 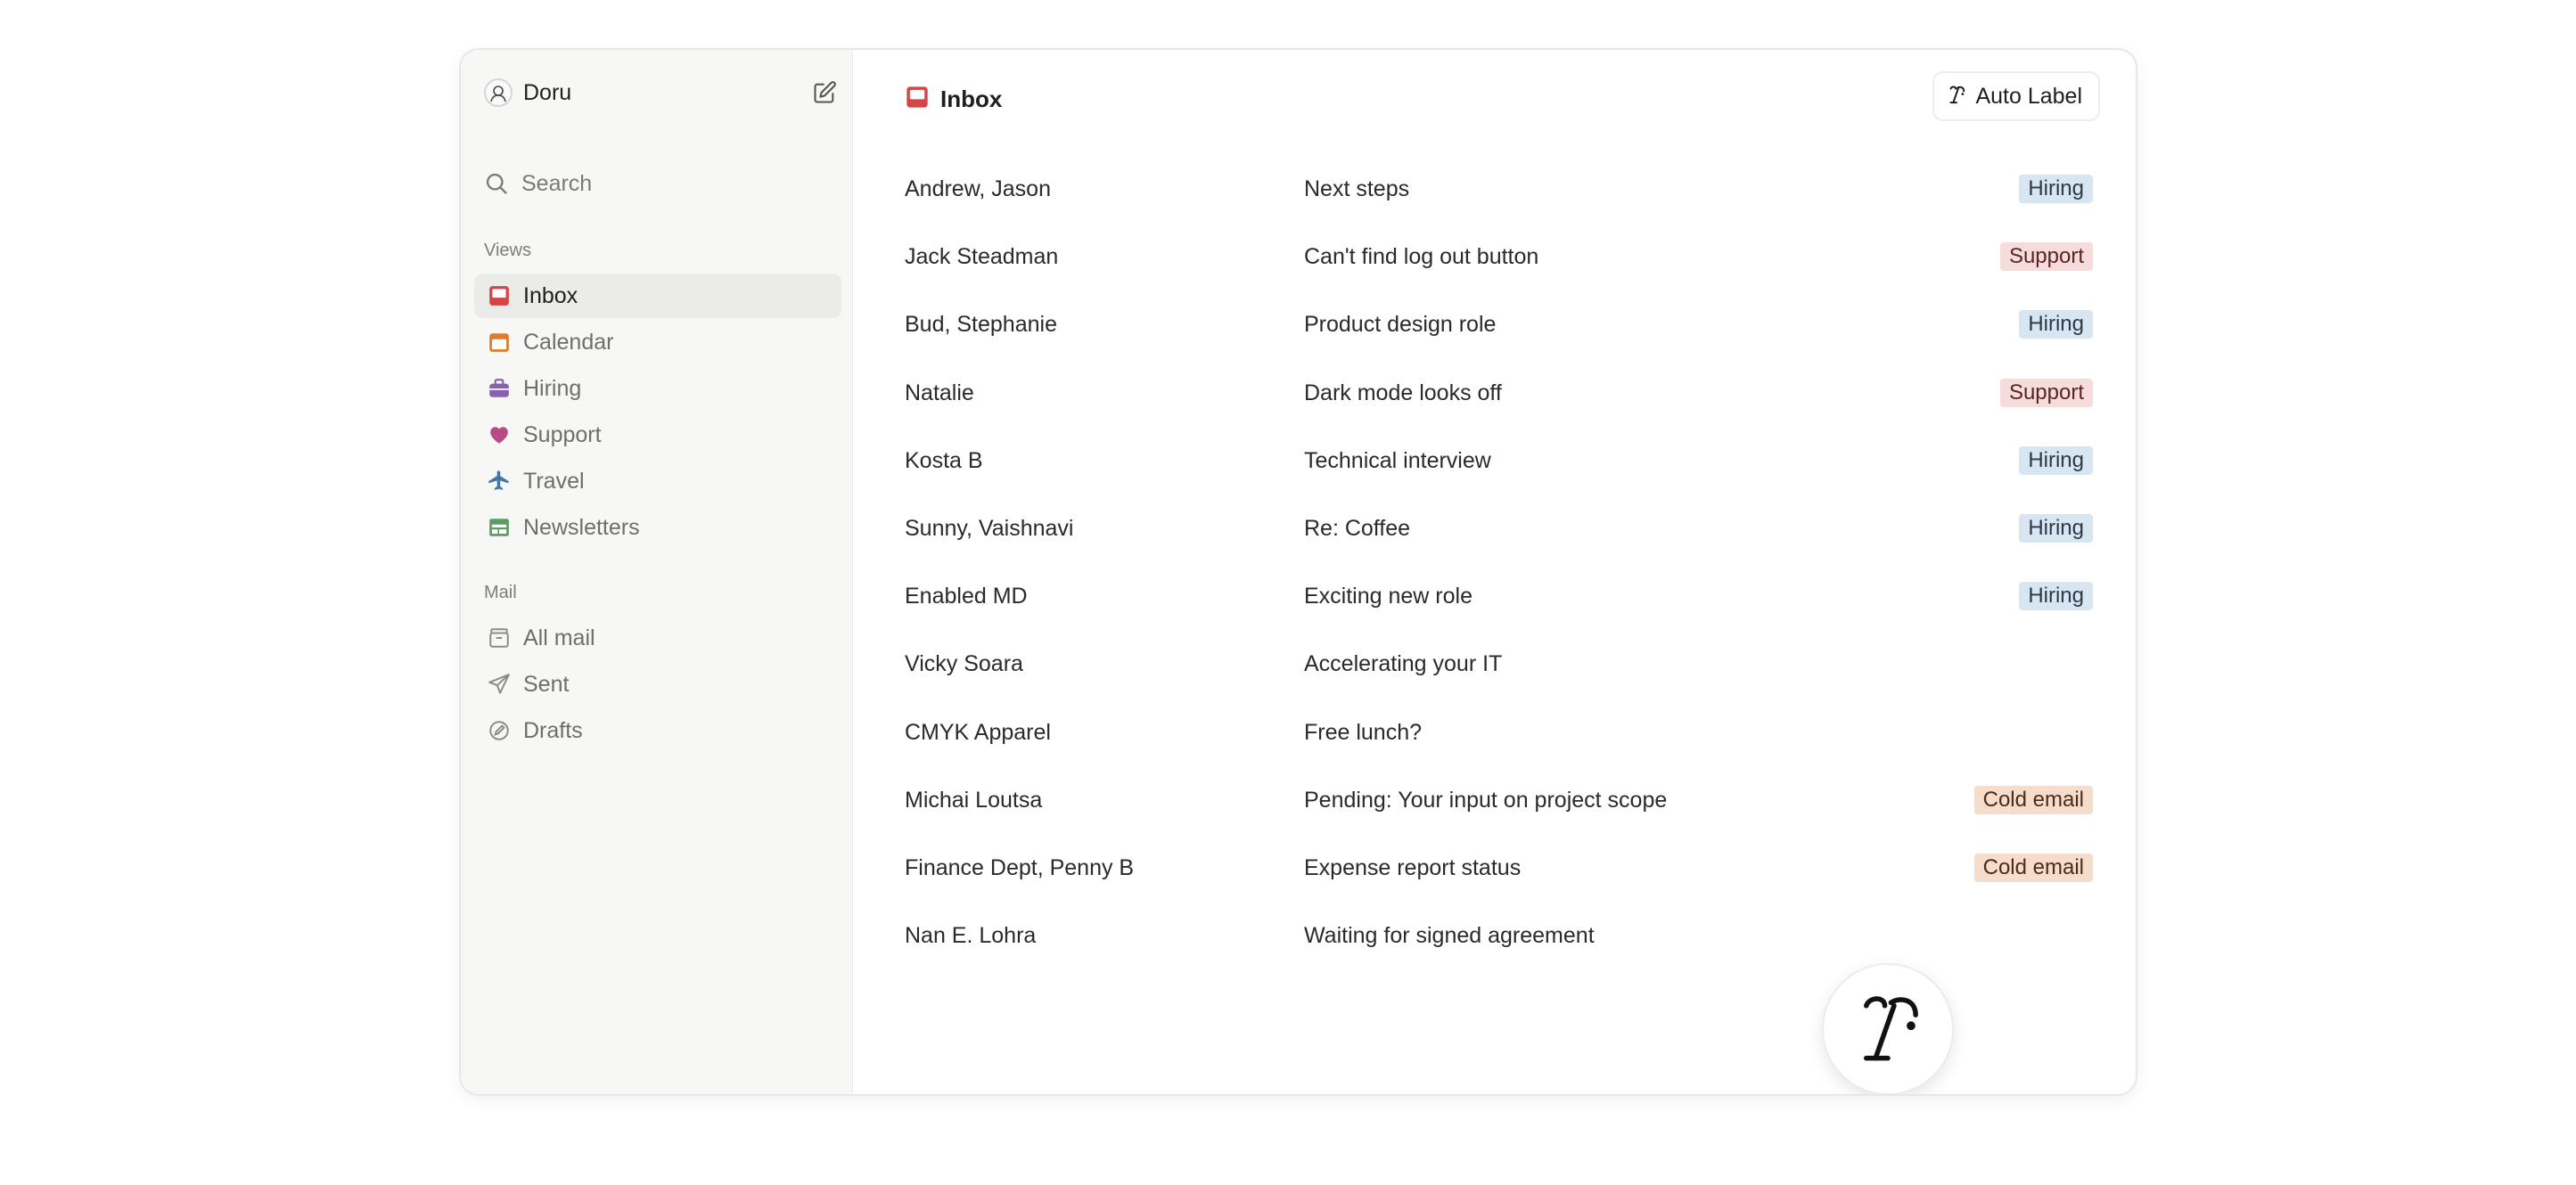 I want to click on assistant-button, so click(x=1888, y=1028).